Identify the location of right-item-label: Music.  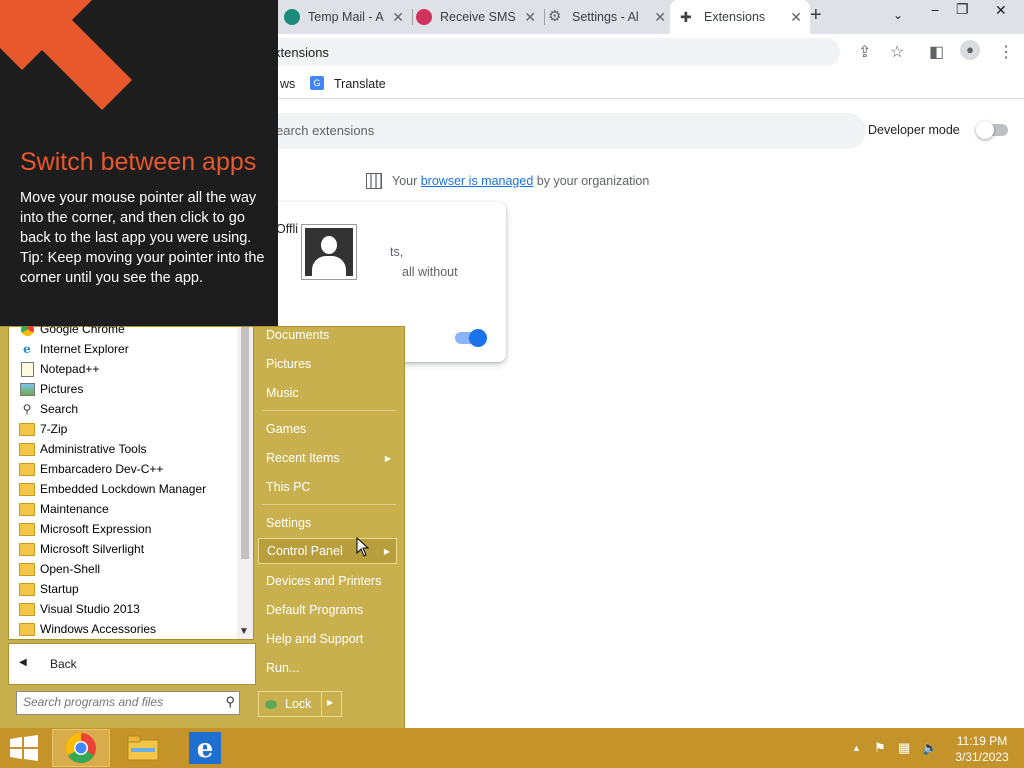
(282, 393).